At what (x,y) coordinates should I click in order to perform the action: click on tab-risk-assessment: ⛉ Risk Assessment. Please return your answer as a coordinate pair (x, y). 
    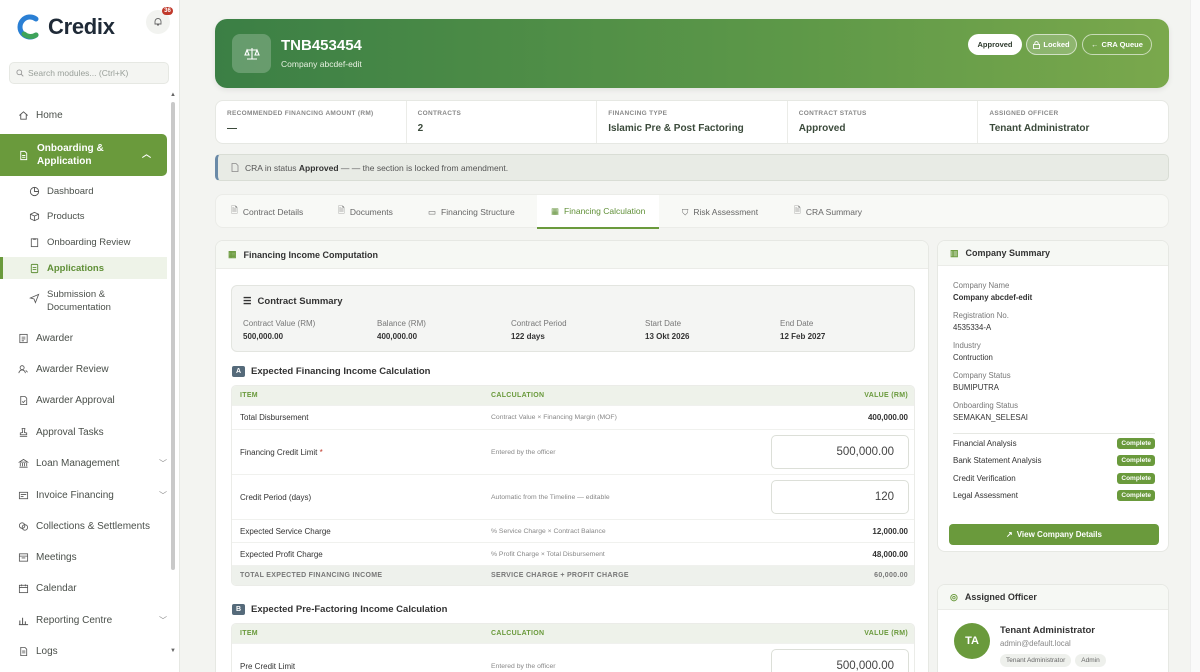
    Looking at the image, I should click on (720, 212).